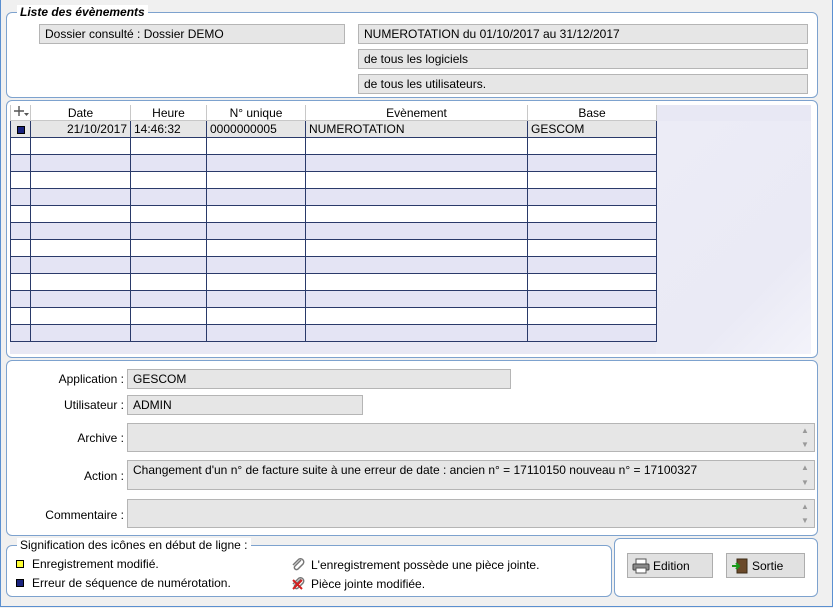 This screenshot has height=608, width=833. What do you see at coordinates (256, 129) in the screenshot?
I see `cell-numero: 0000000005` at bounding box center [256, 129].